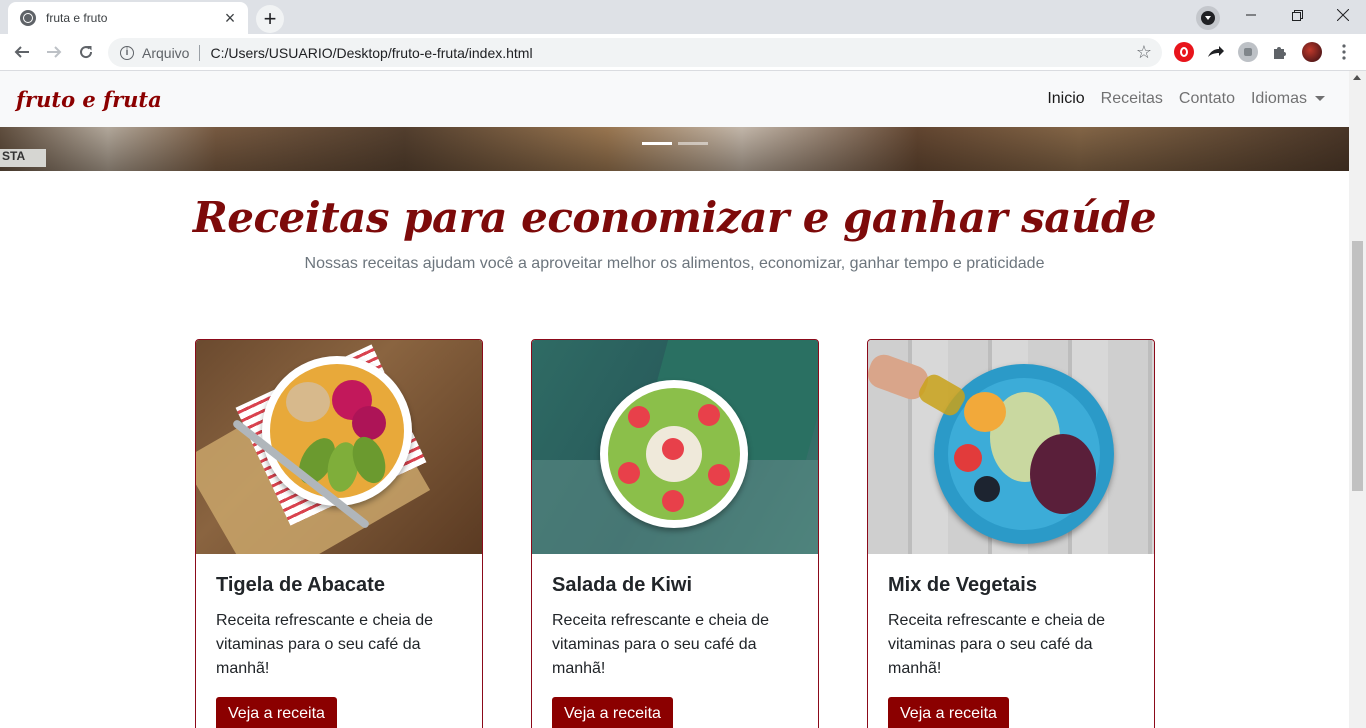 The image size is (1366, 728). What do you see at coordinates (1208, 18) in the screenshot?
I see `tab-search-button` at bounding box center [1208, 18].